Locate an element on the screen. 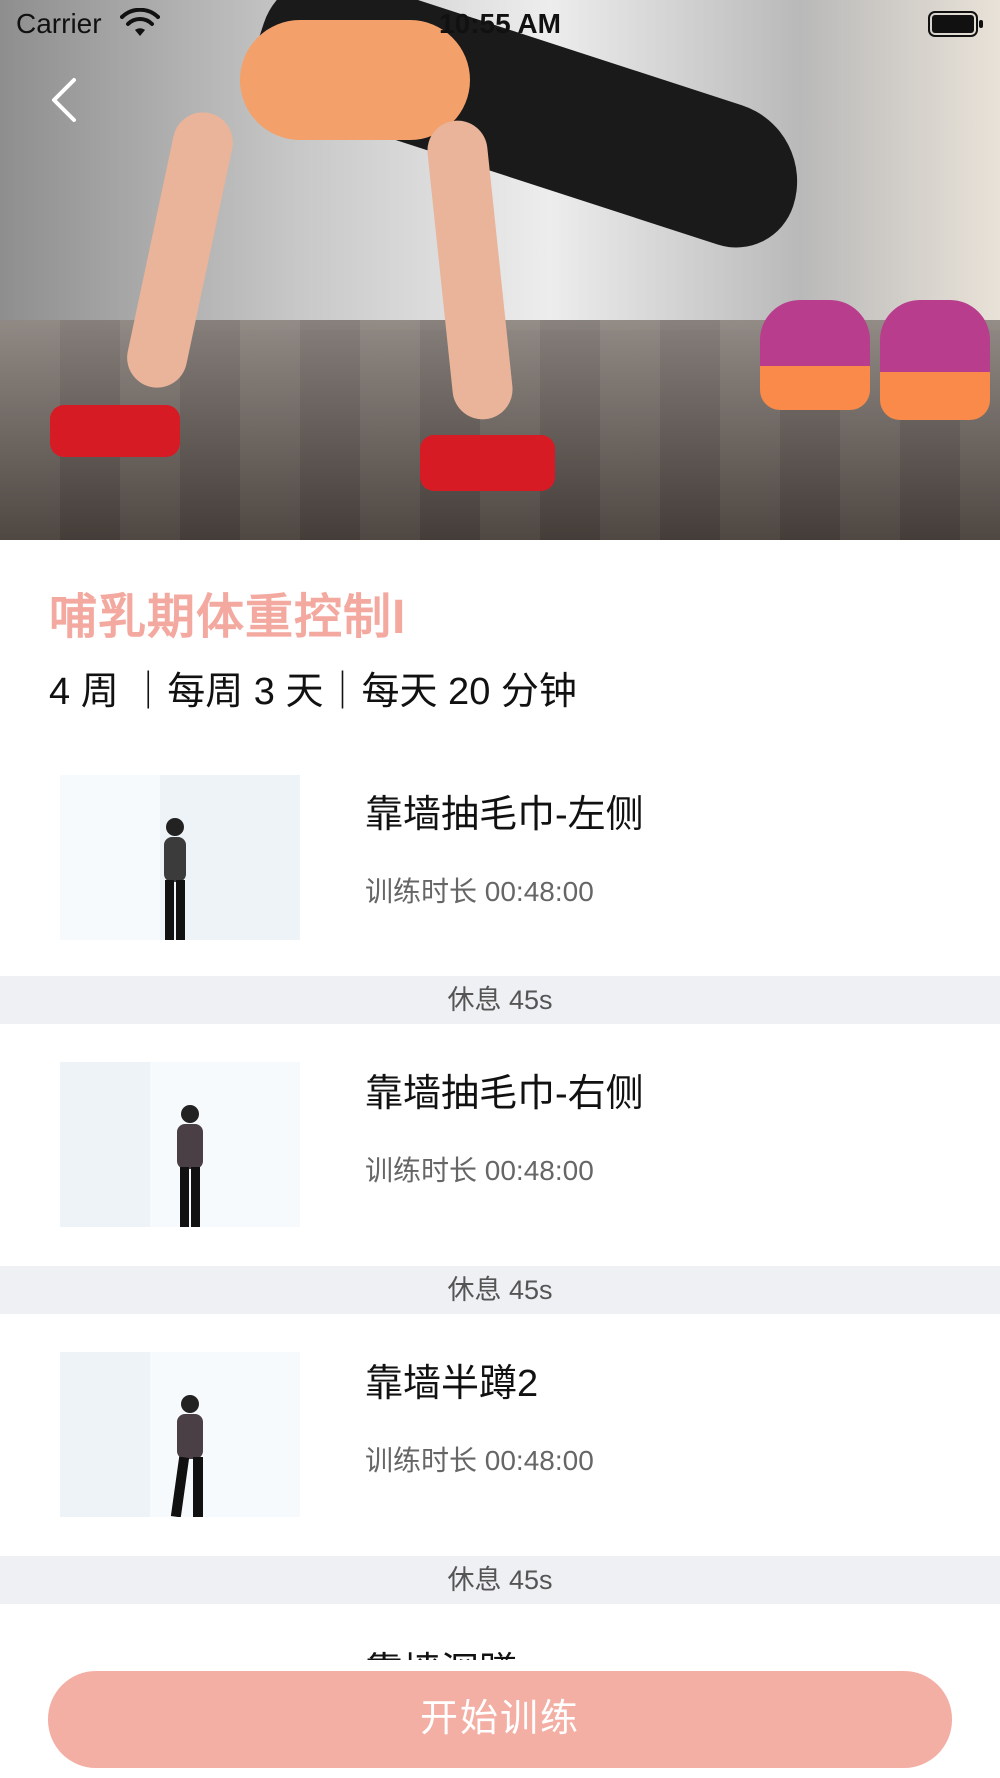 Image resolution: width=1000 pixels, height=1778 pixels. hero-dumbbell-right is located at coordinates (487, 463).